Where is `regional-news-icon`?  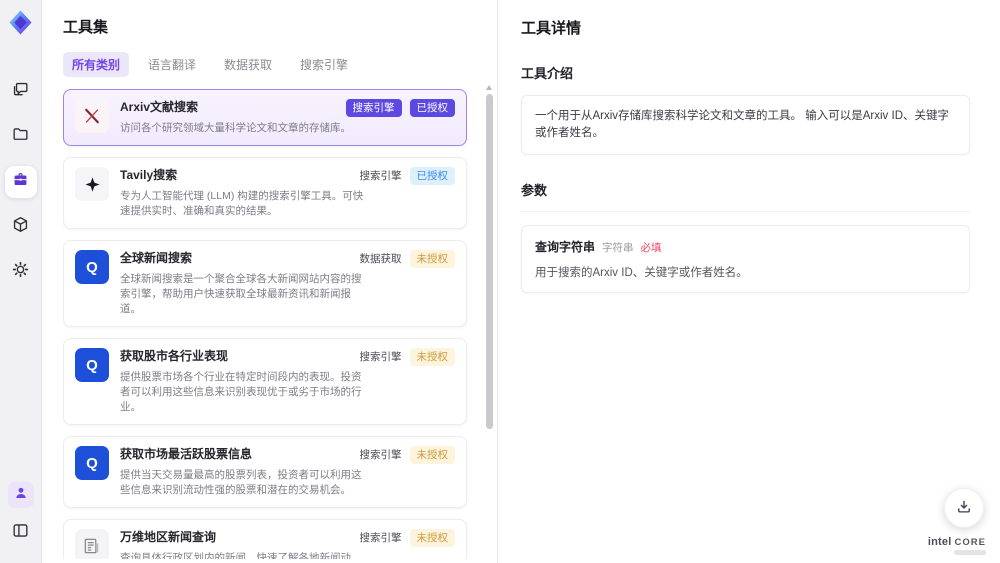
regional-news-icon is located at coordinates (92, 544).